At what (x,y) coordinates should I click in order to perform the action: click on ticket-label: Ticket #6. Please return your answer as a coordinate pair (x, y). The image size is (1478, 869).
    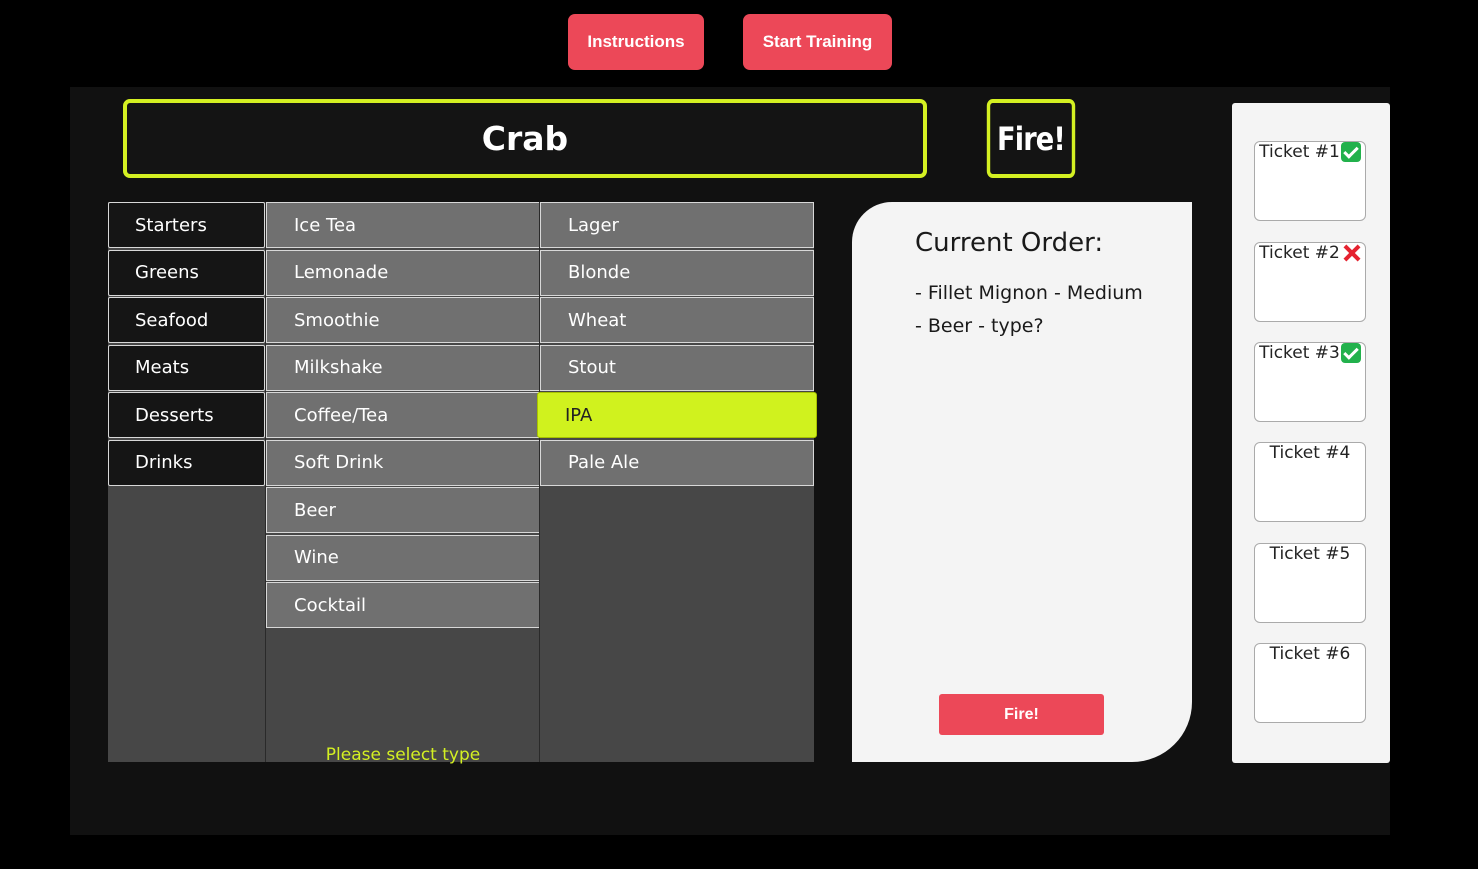
    Looking at the image, I should click on (1310, 654).